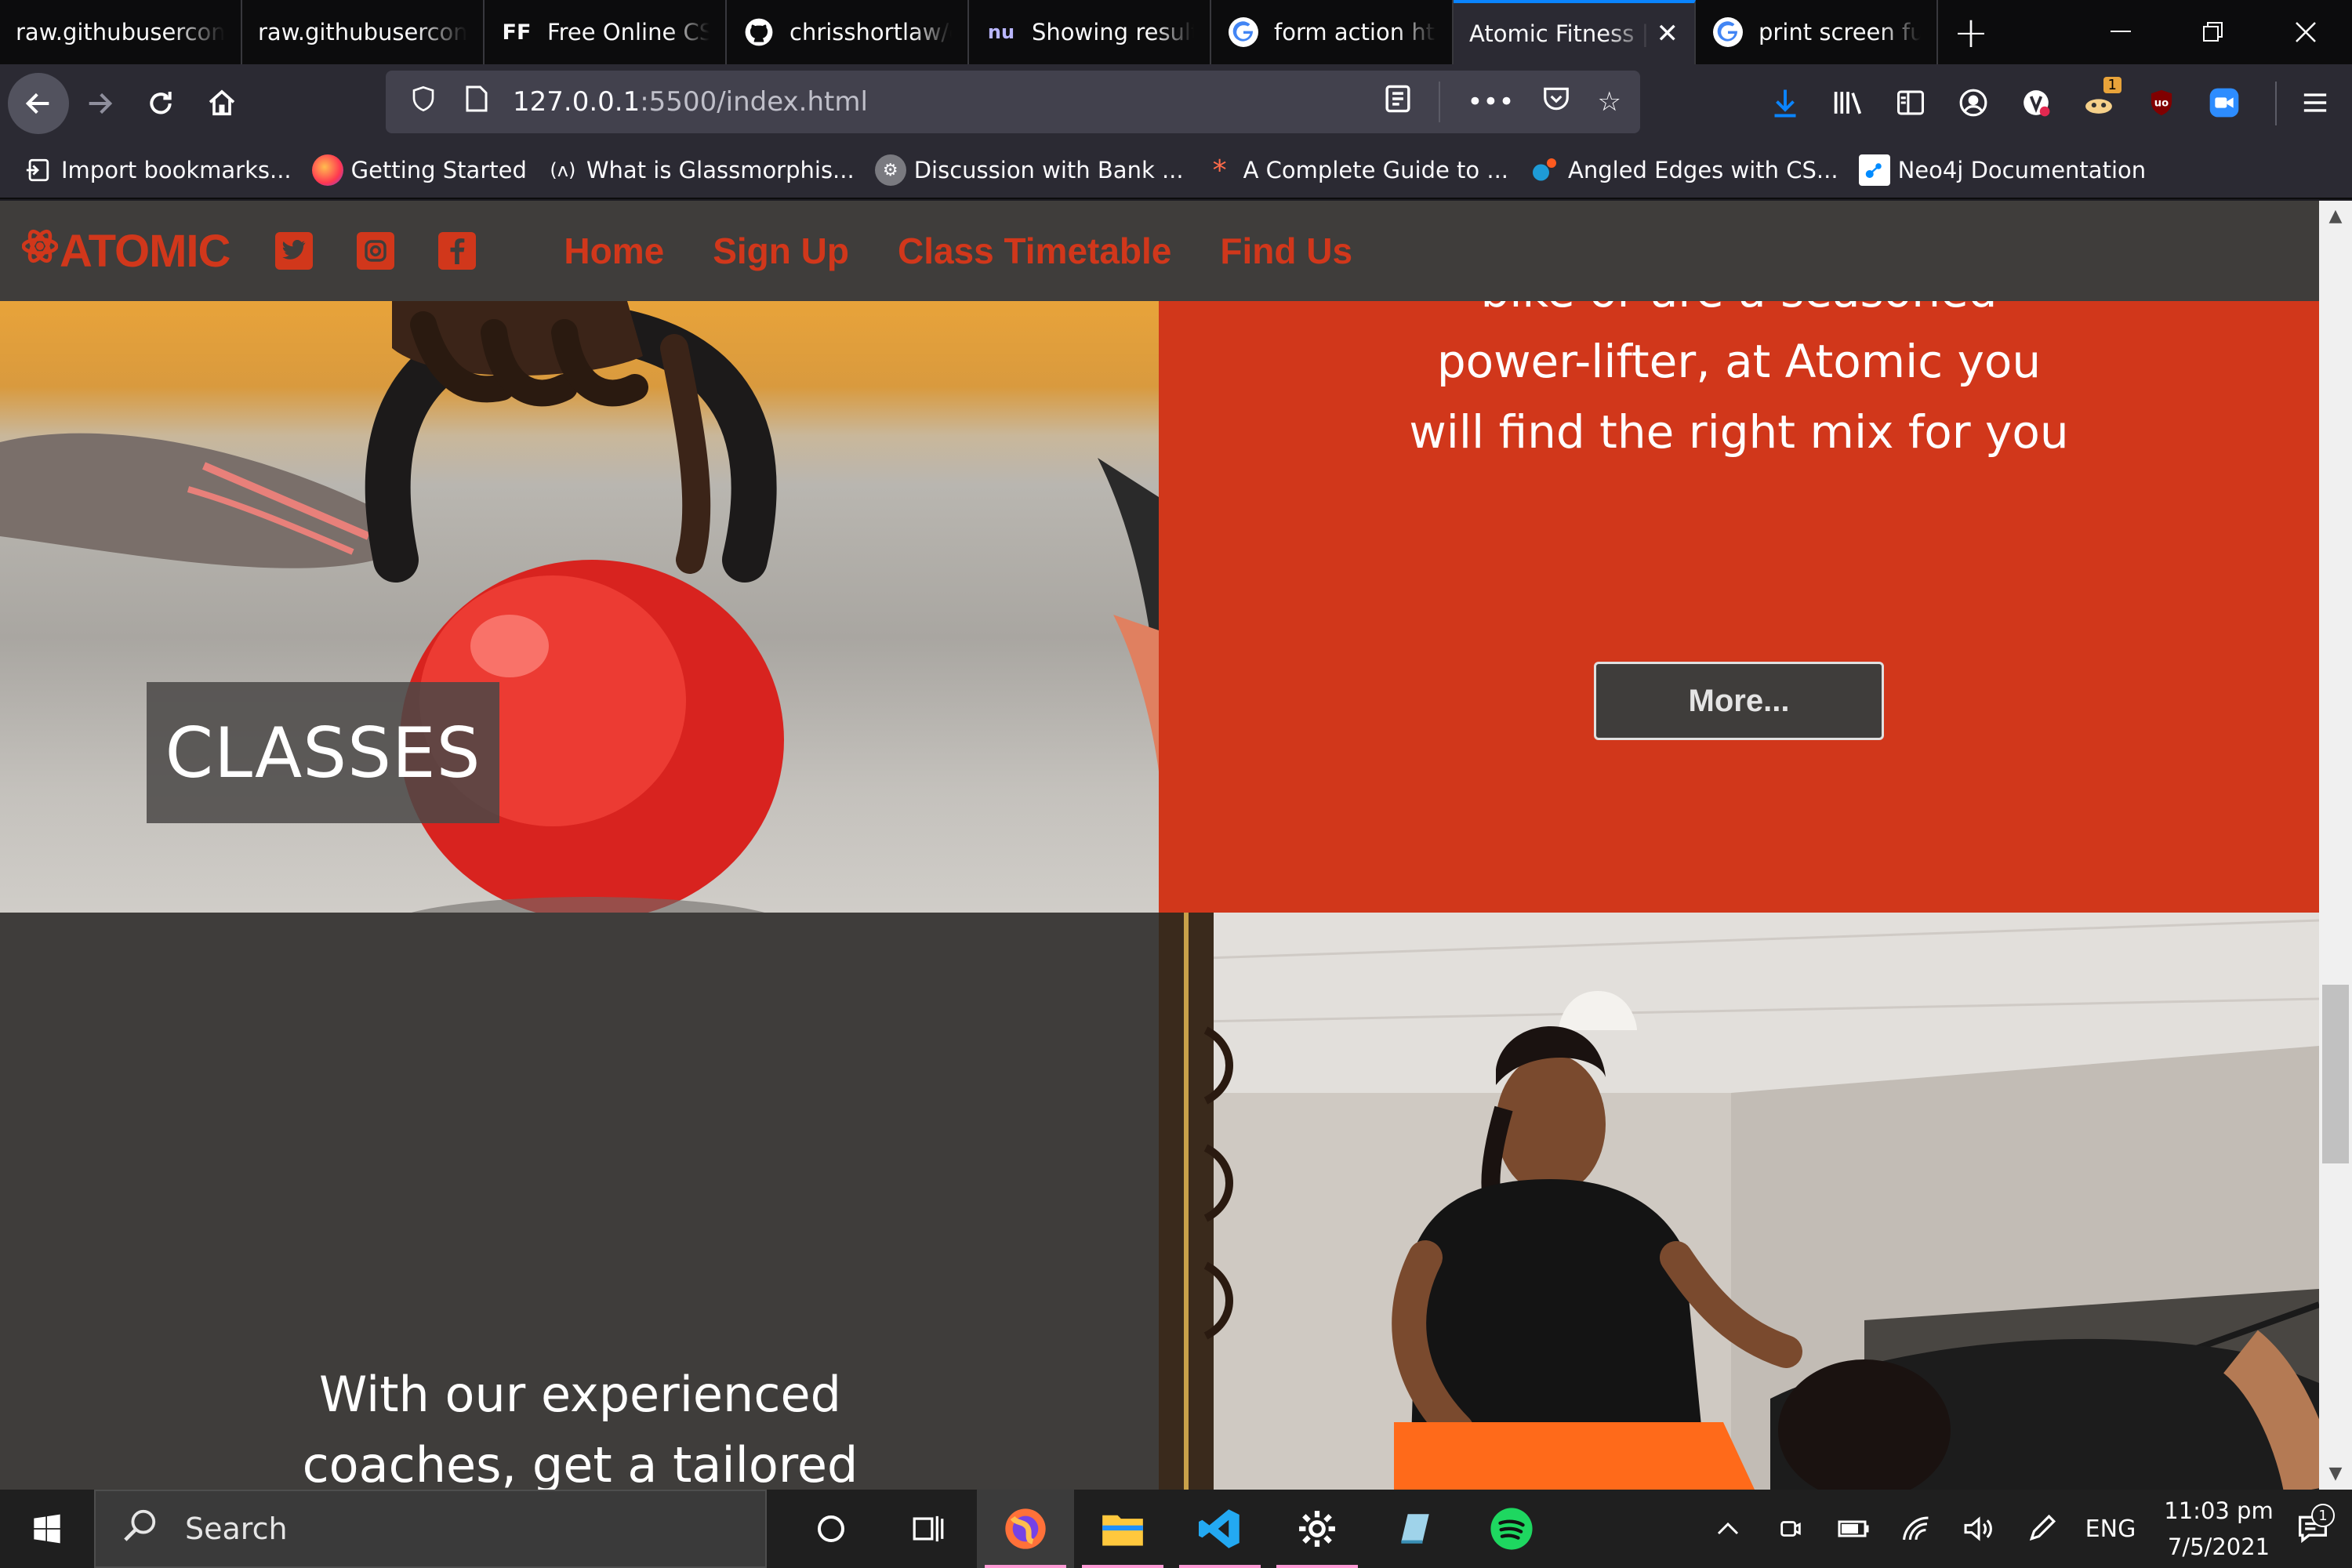 The width and height of the screenshot is (2352, 1568). I want to click on close-tab-icon: ✕, so click(1668, 33).